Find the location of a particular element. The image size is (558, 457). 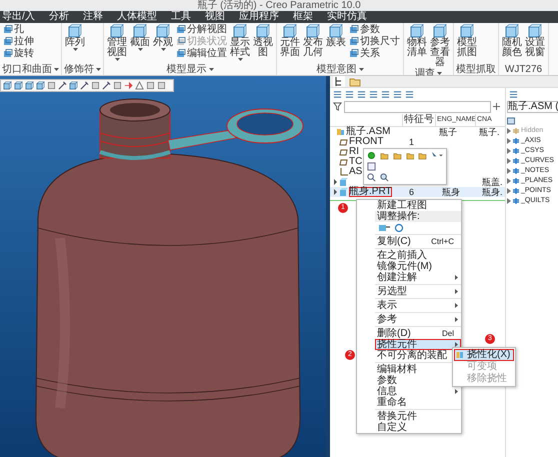

ribbon-button: 物料清单 is located at coordinates (417, 46).